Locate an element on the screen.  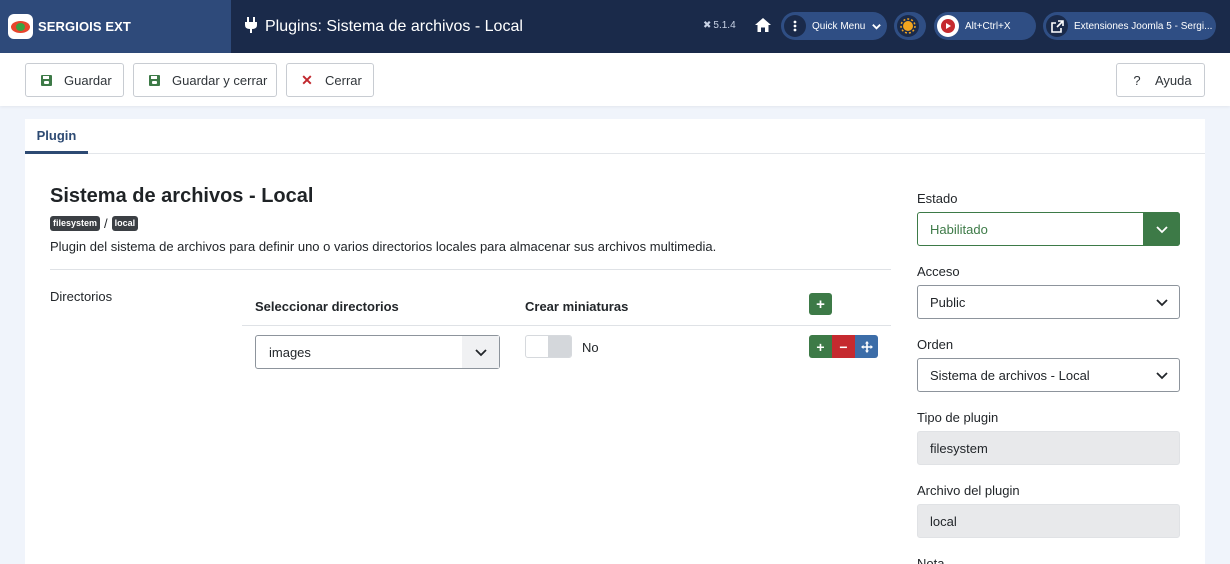
orden-label: Orden is located at coordinates (935, 344).